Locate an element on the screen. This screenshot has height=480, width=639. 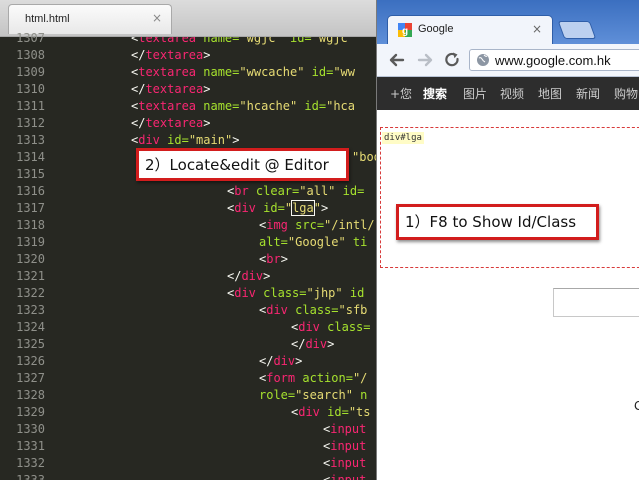
forward-arrow-icon is located at coordinates (425, 60).